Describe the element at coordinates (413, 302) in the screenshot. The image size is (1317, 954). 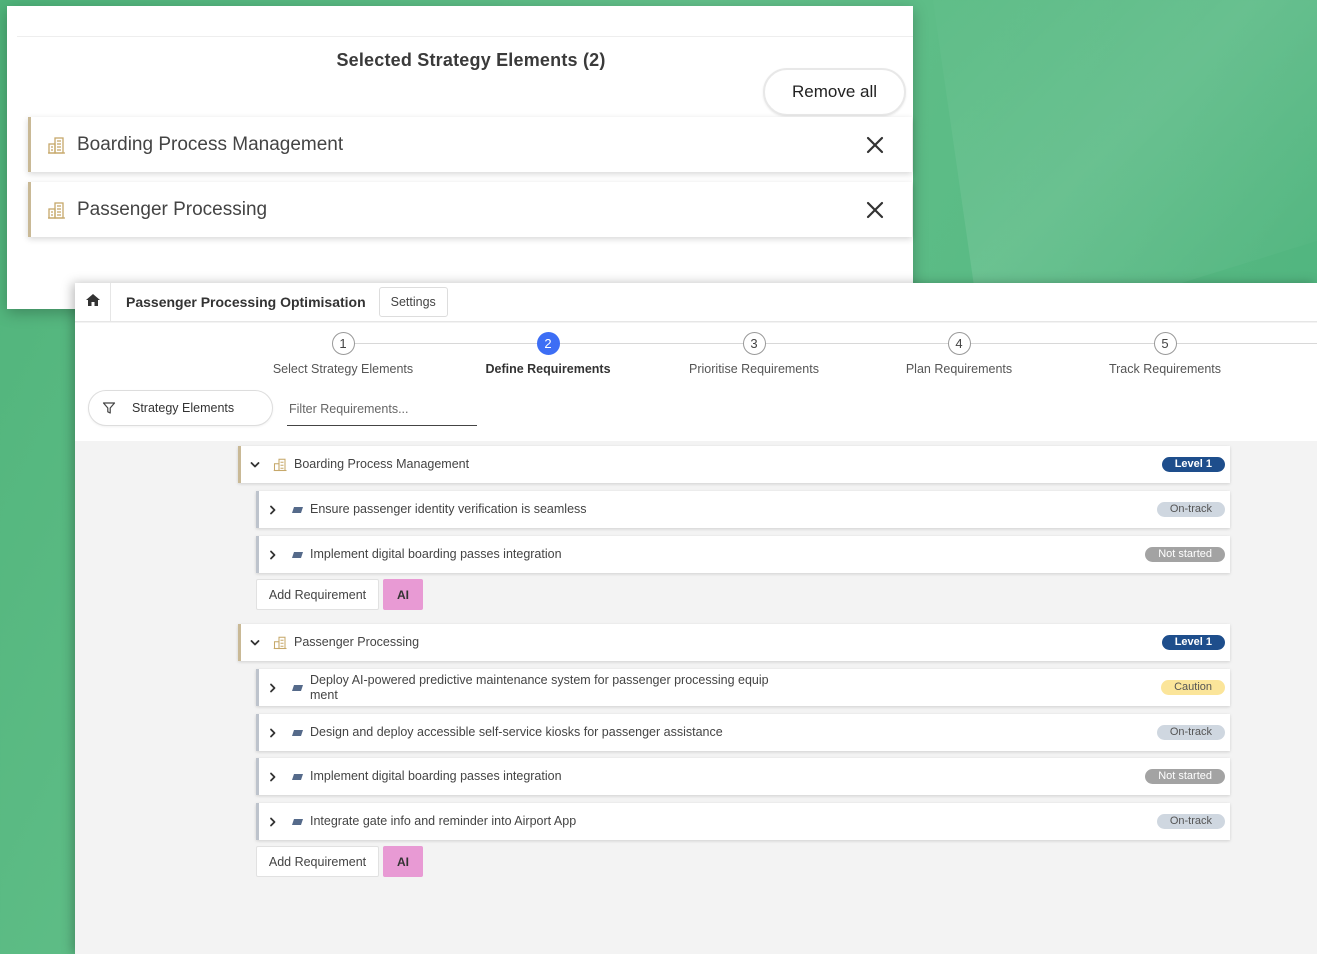
I see `settings-button: Settings` at that location.